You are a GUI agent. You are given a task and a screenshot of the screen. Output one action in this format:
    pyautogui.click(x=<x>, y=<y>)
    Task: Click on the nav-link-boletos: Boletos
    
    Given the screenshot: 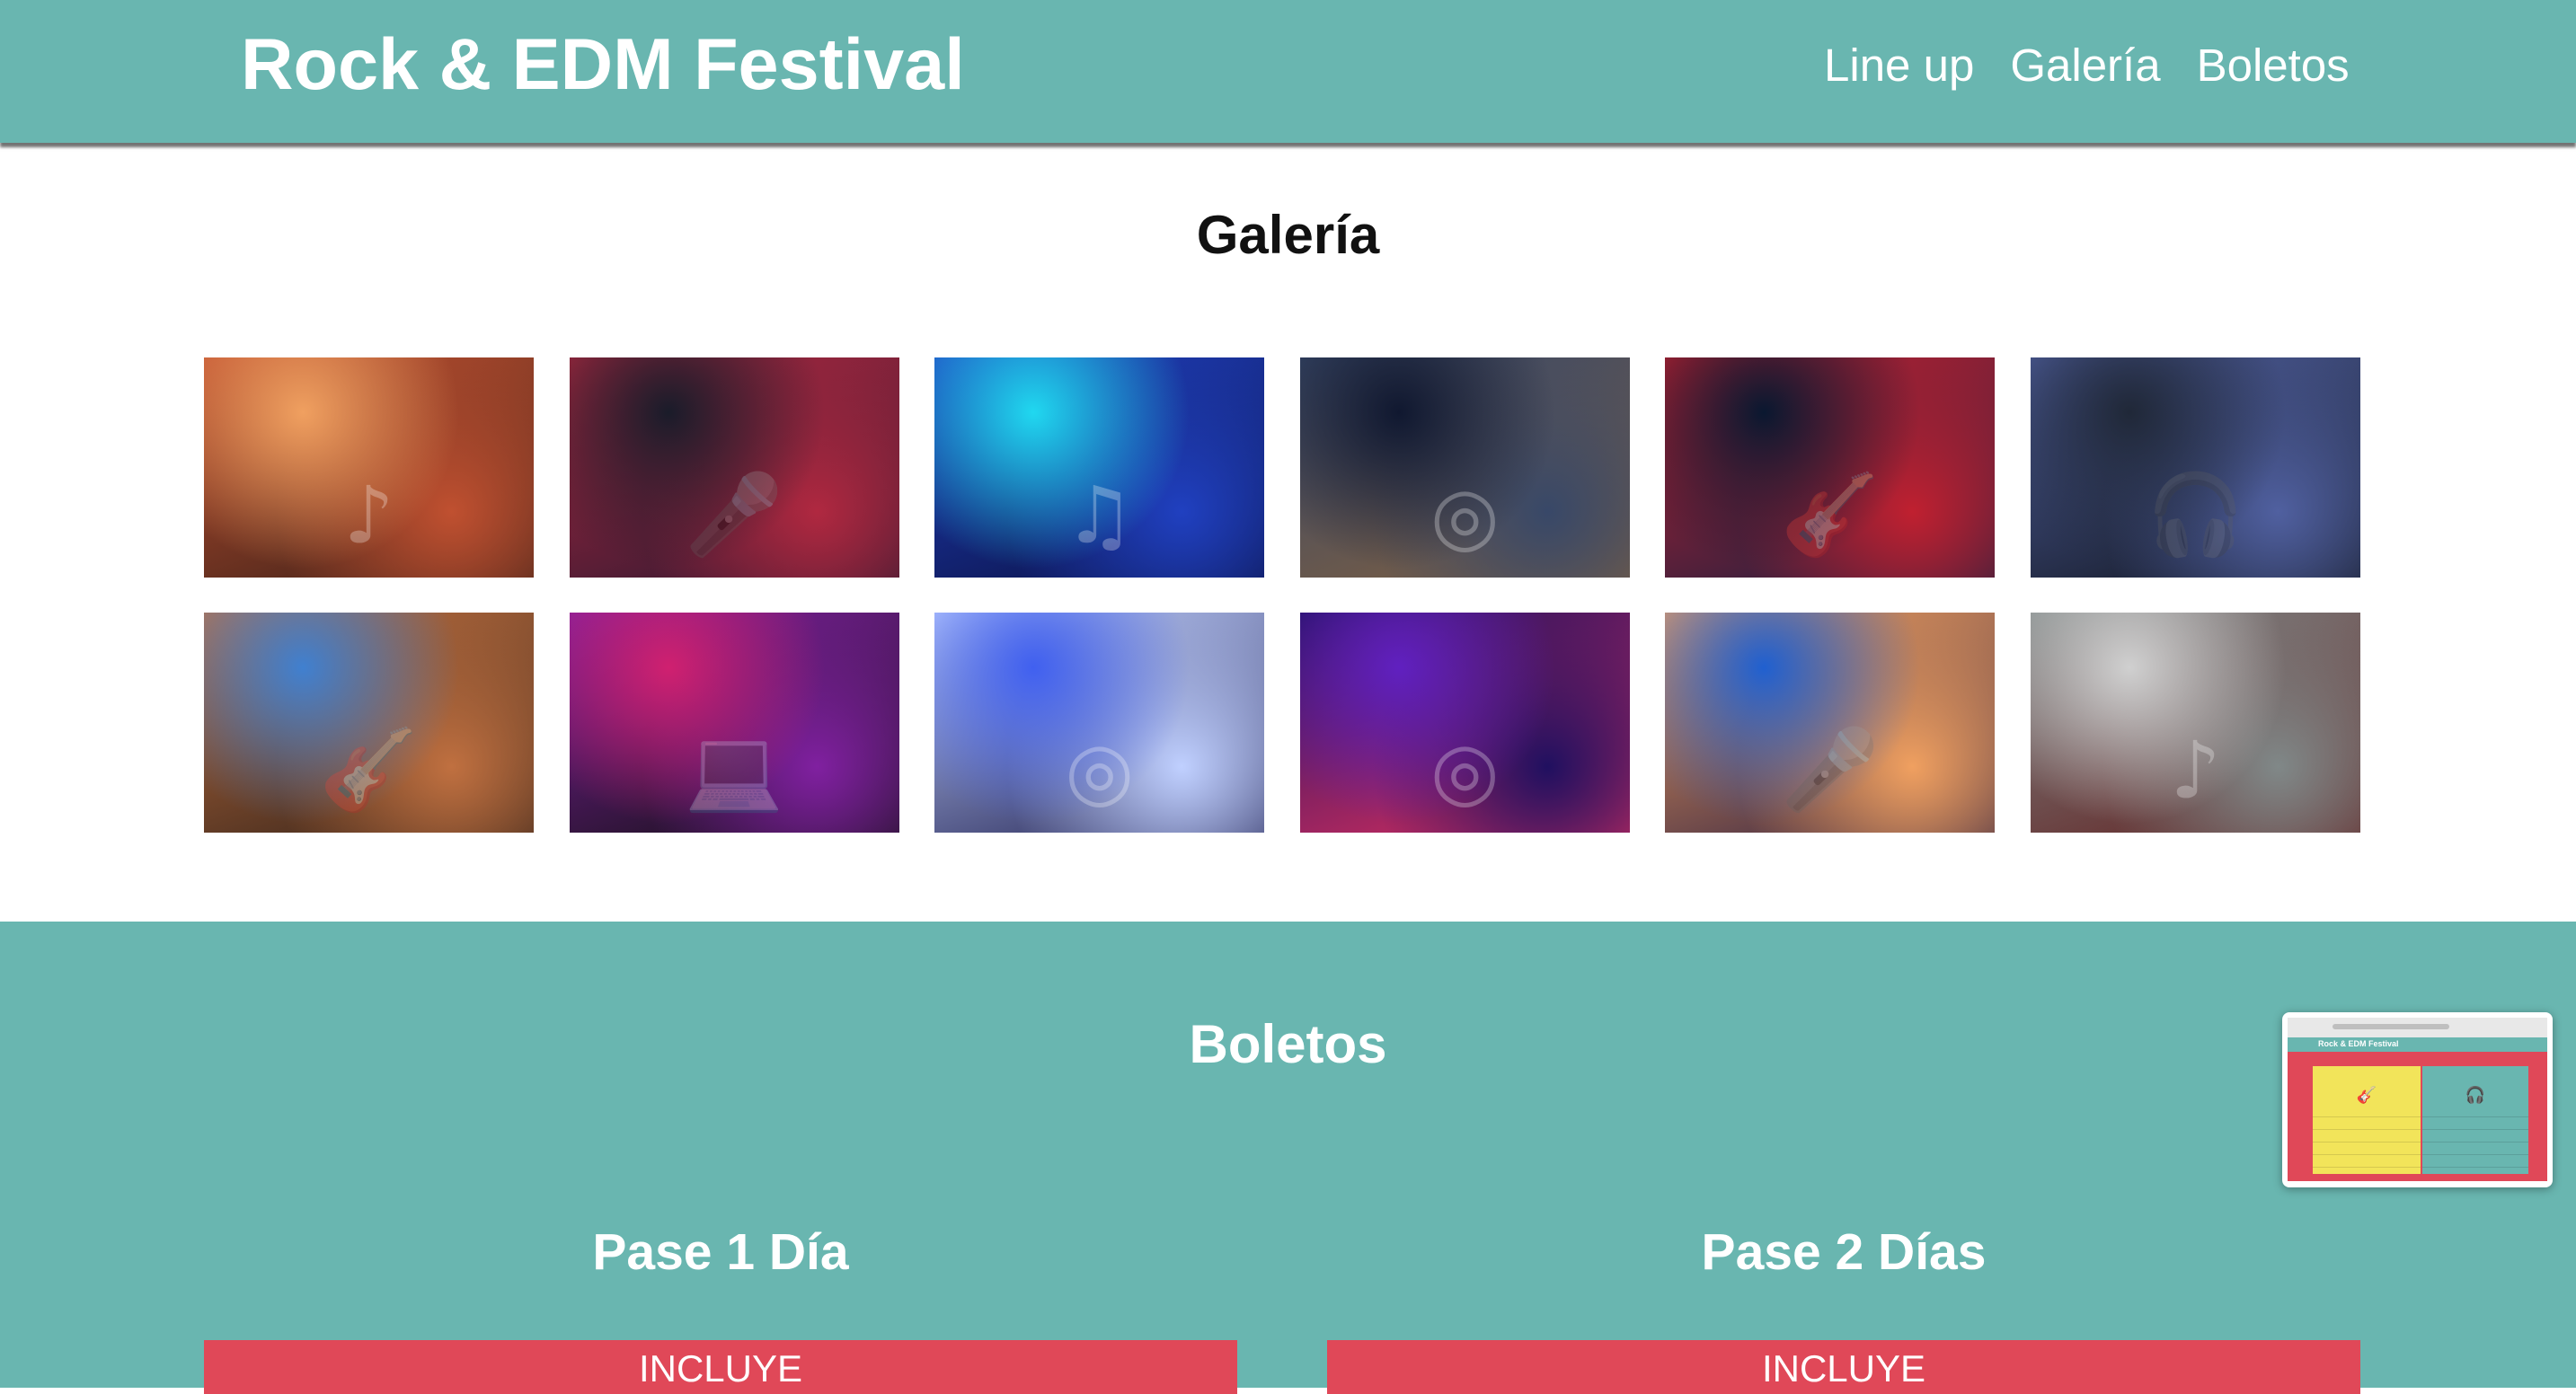 What is the action you would take?
    pyautogui.click(x=2273, y=65)
    